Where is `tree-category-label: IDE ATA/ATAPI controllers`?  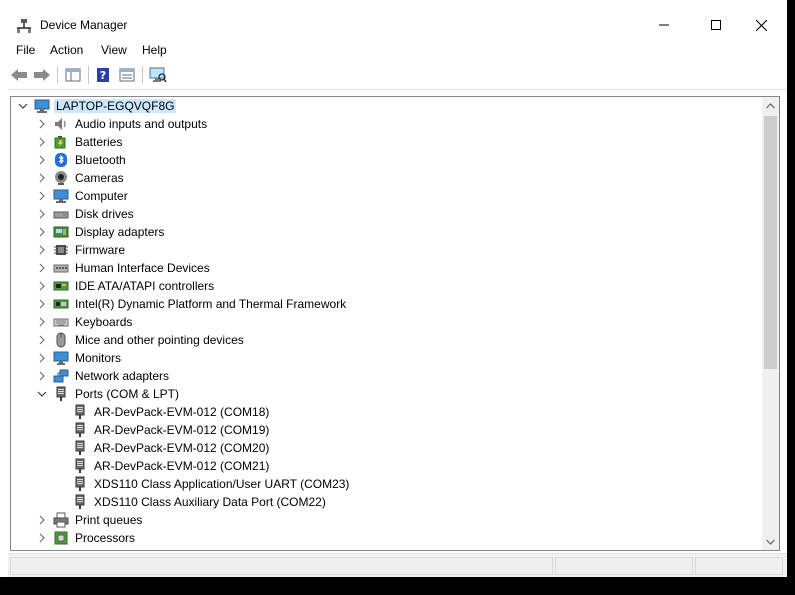
tree-category-label: IDE ATA/ATAPI controllers is located at coordinates (144, 286).